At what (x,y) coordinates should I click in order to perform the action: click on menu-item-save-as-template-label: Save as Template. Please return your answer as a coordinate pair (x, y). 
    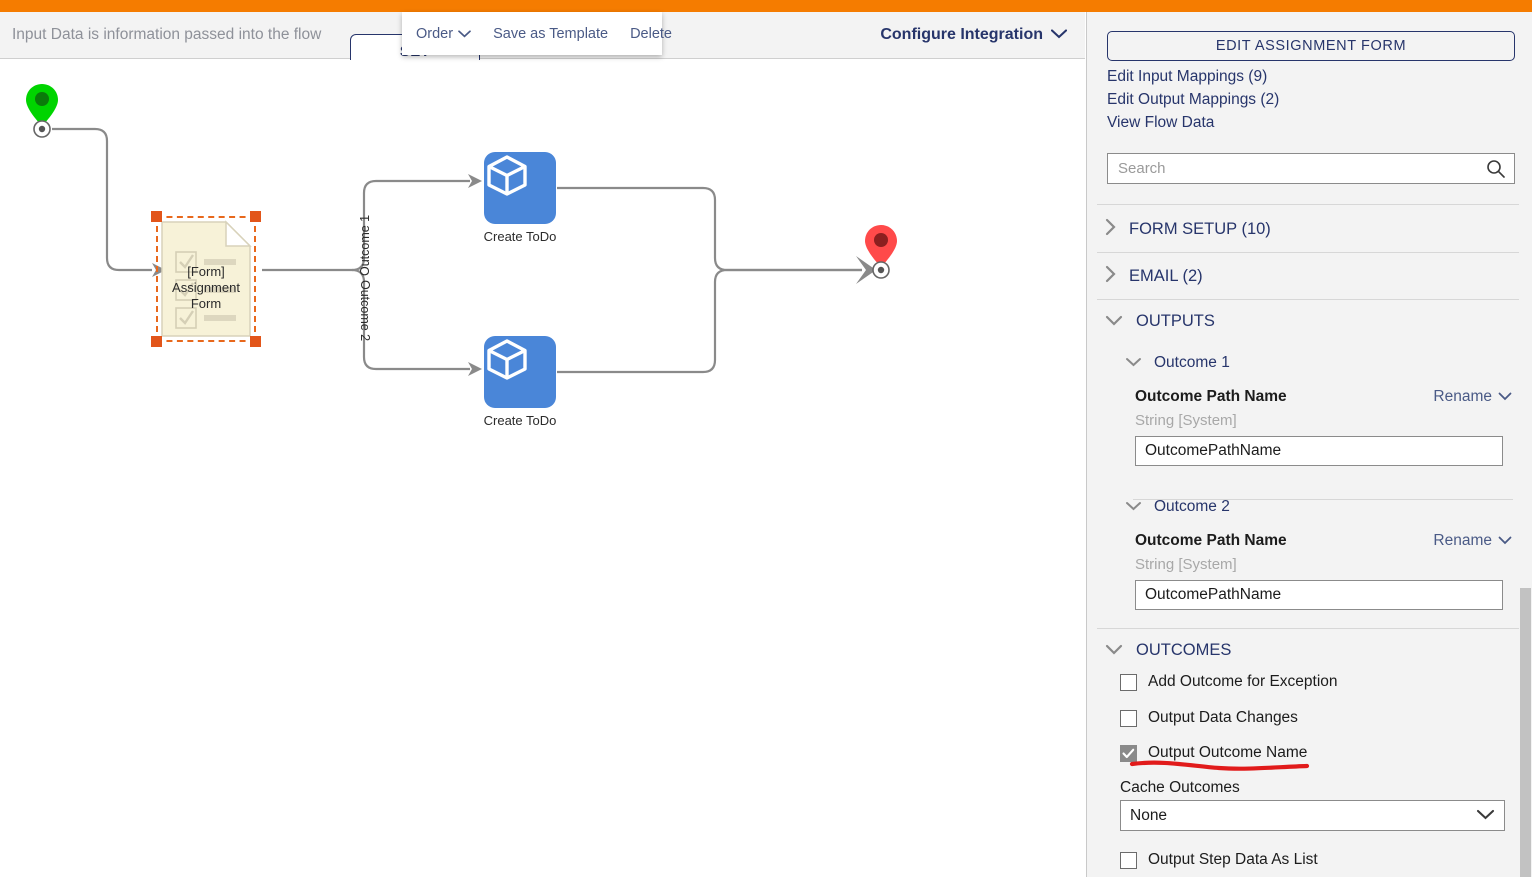
    Looking at the image, I should click on (551, 33).